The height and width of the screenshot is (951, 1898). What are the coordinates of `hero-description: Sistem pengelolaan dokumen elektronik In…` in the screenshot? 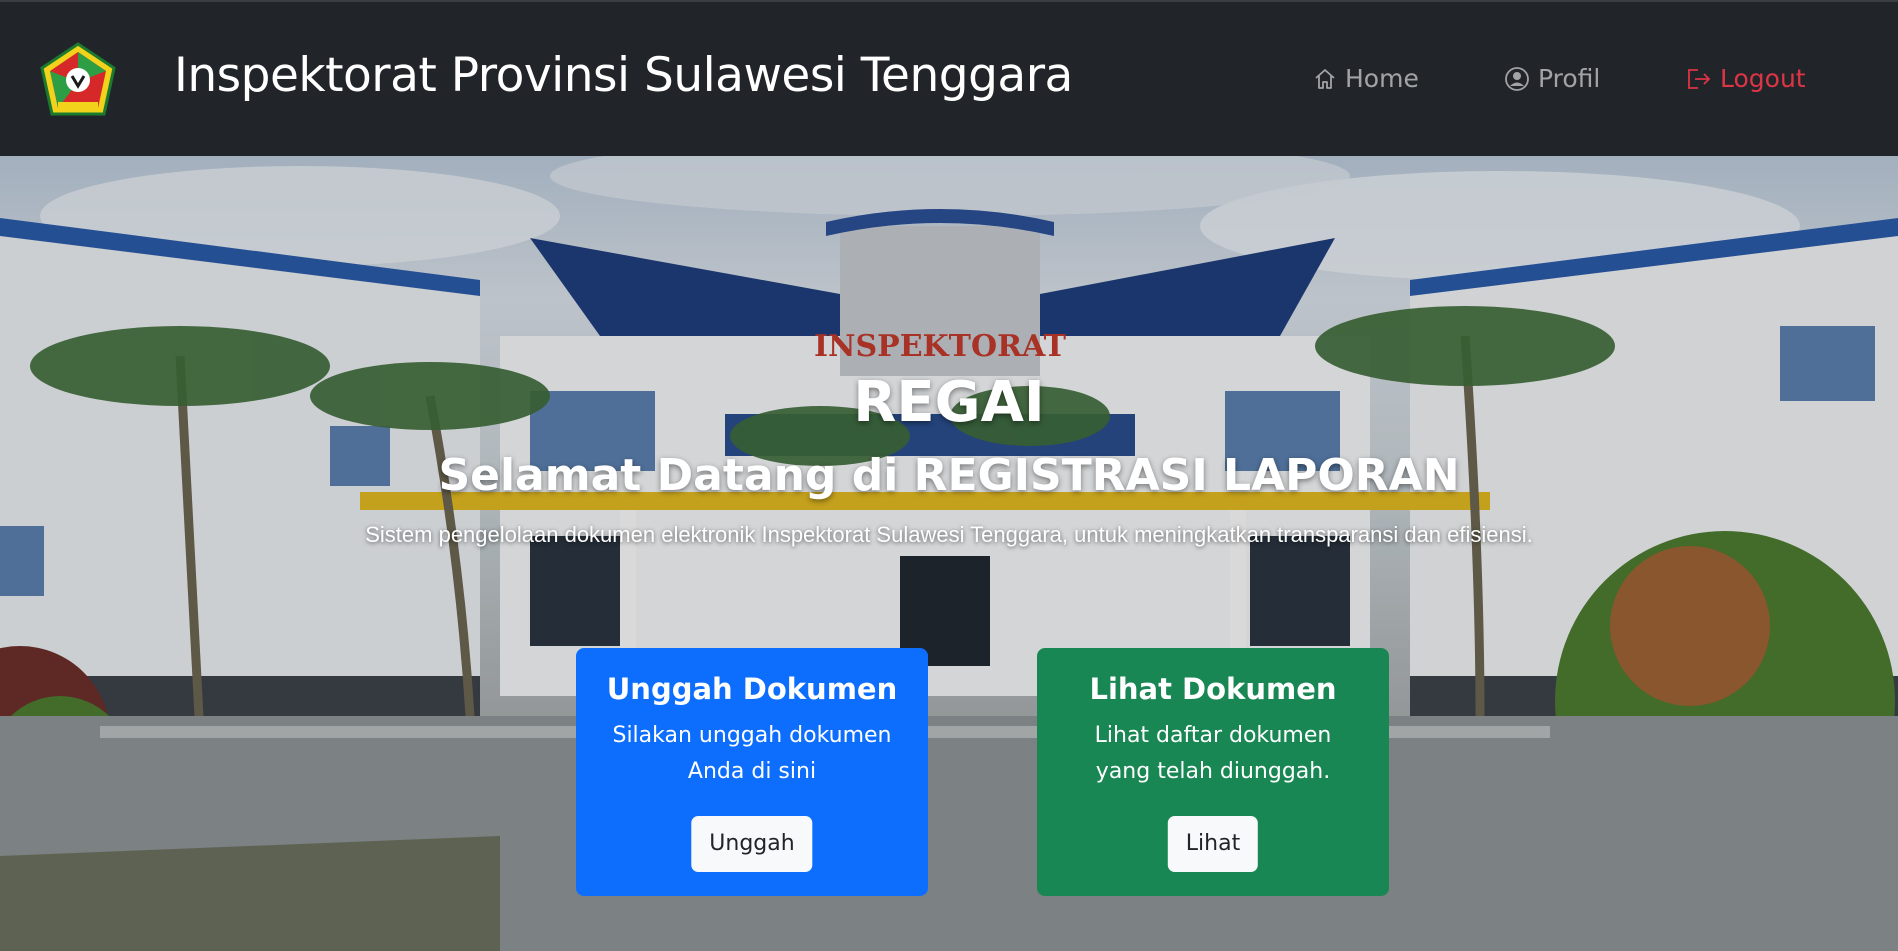 It's located at (949, 534).